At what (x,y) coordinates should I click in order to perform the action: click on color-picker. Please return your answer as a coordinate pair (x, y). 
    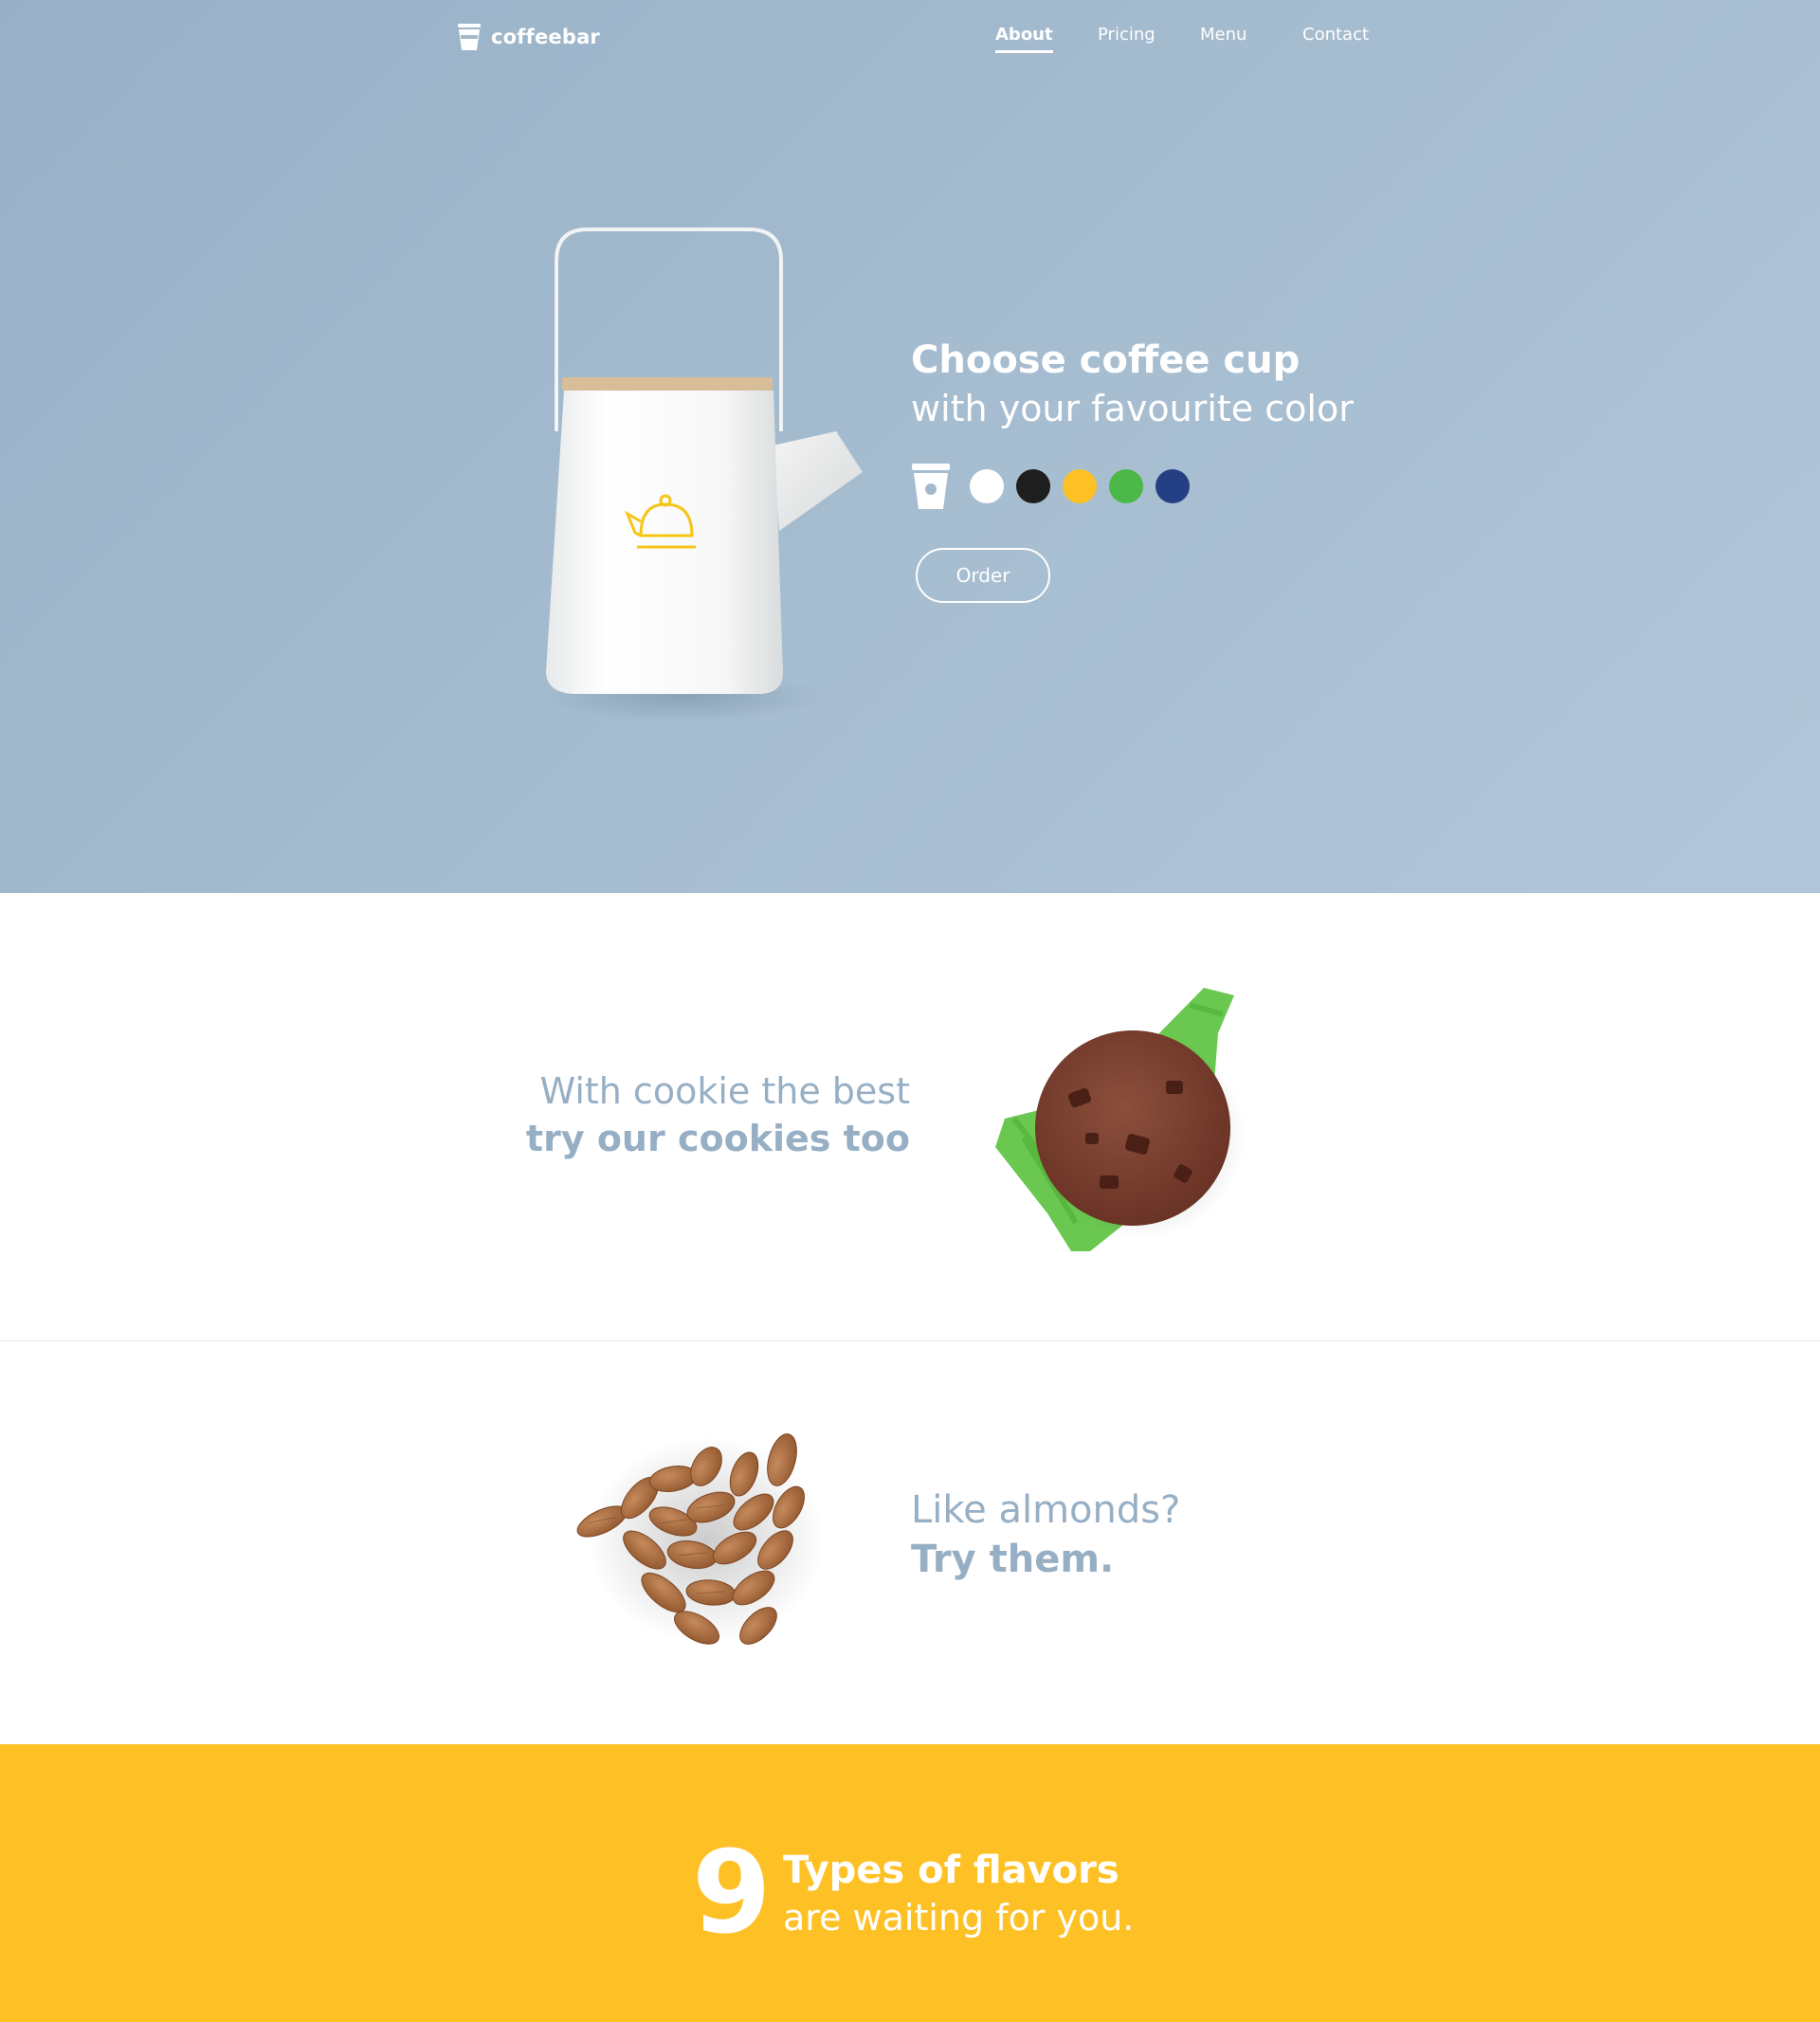
    Looking at the image, I should click on (1056, 486).